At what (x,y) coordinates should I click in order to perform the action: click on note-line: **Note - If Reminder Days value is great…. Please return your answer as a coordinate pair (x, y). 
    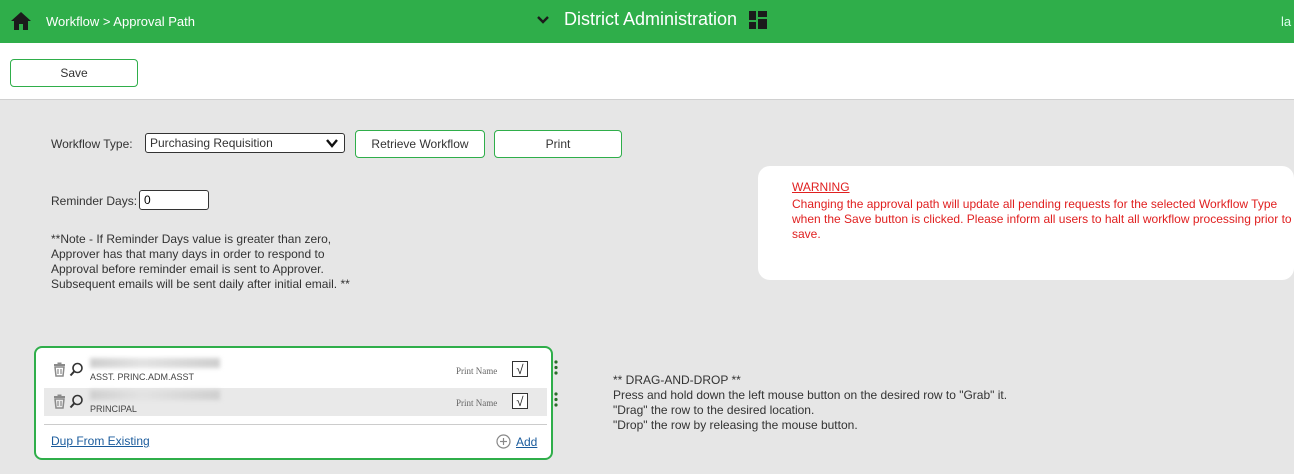
    Looking at the image, I should click on (191, 239).